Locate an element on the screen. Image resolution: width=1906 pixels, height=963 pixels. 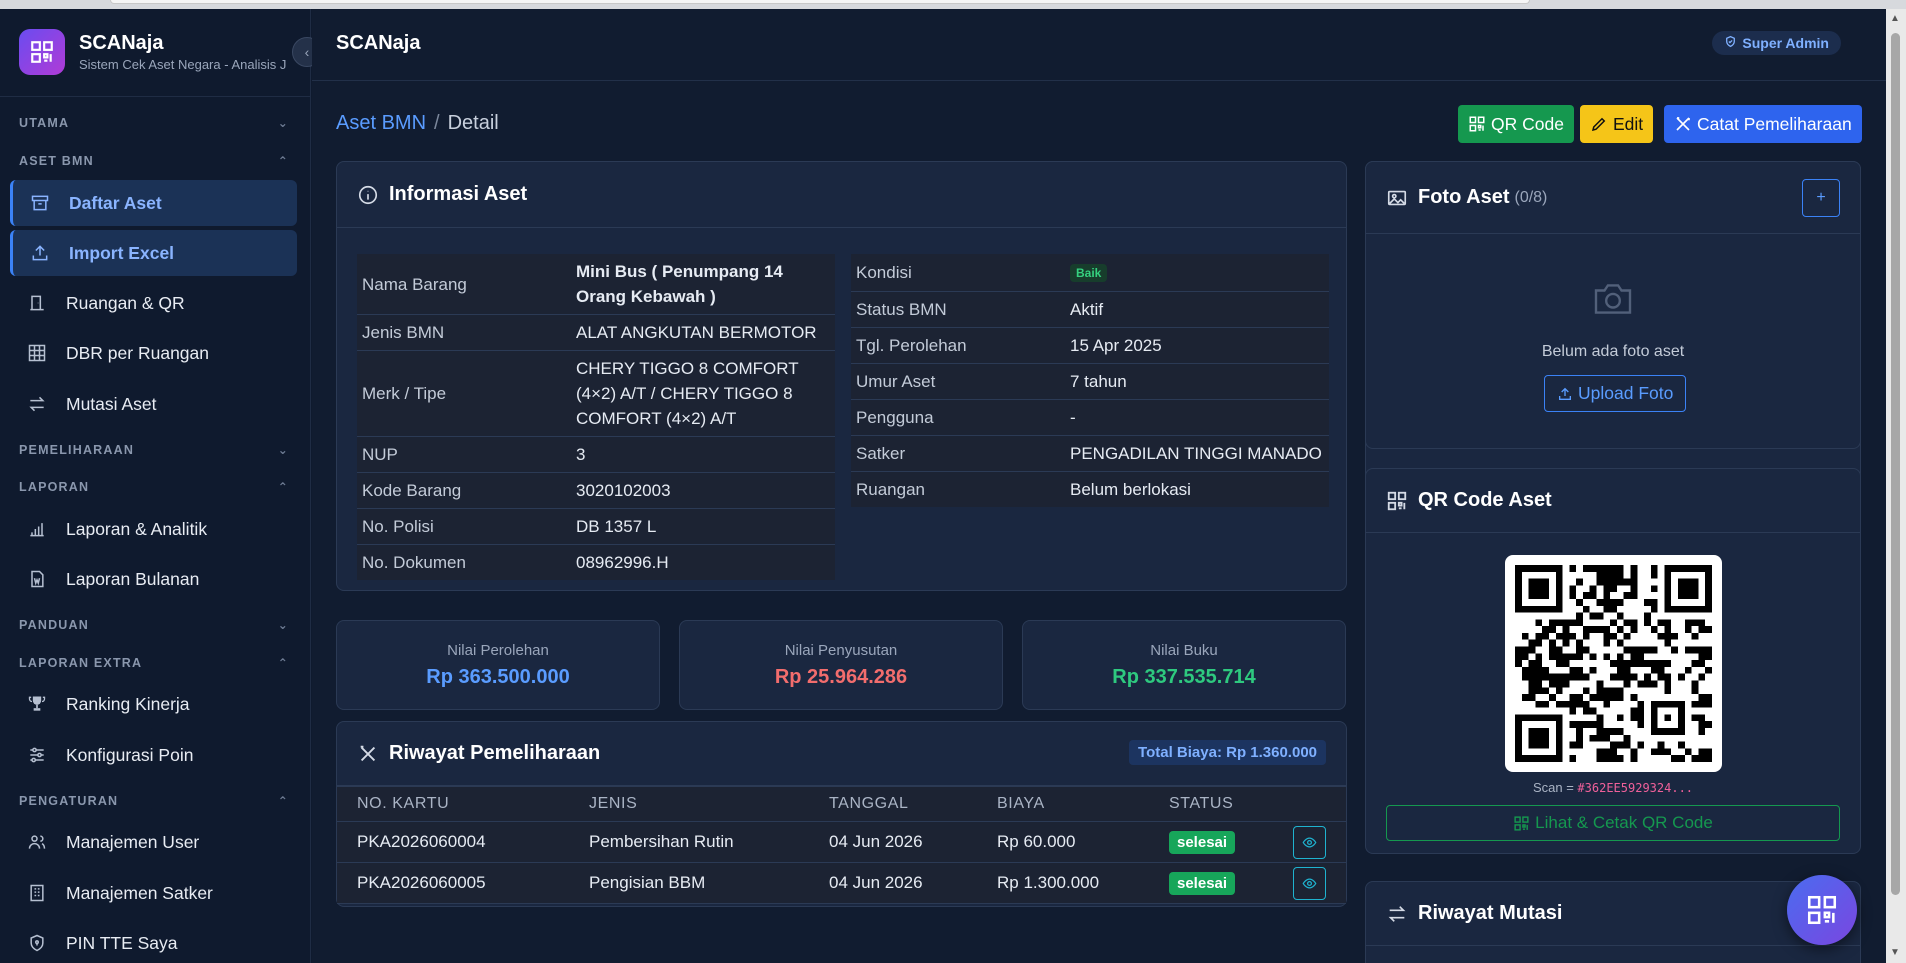
column-header: TANGGAL is located at coordinates (893, 804).